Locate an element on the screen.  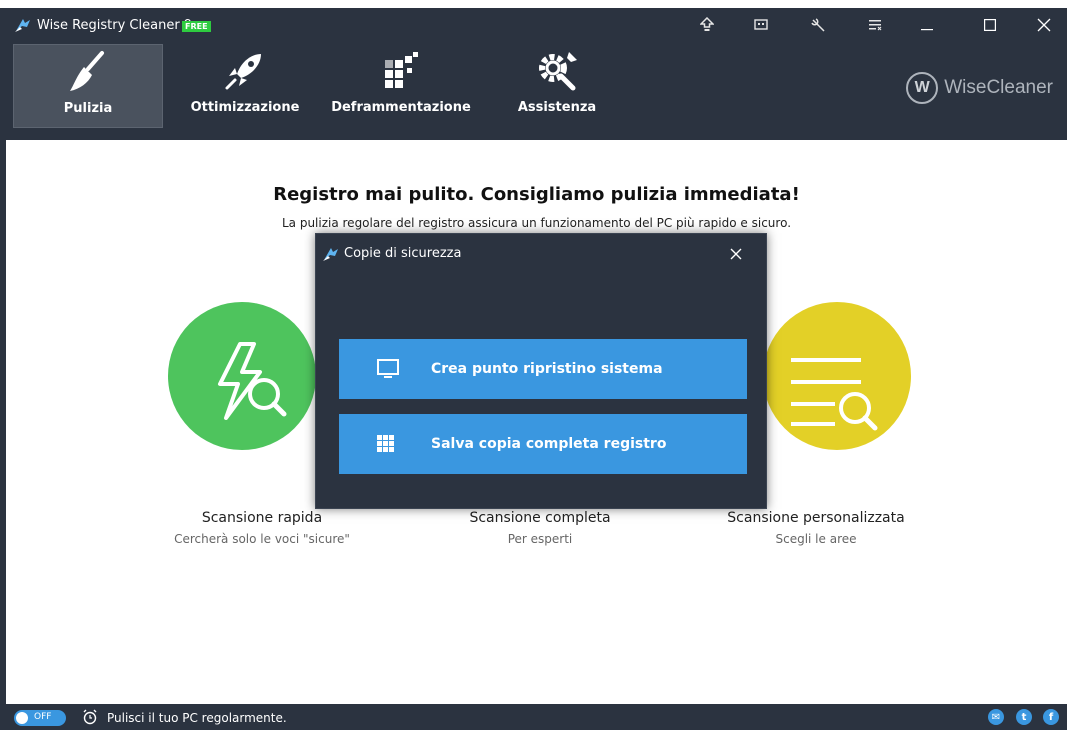
menu-icon is located at coordinates (875, 25).